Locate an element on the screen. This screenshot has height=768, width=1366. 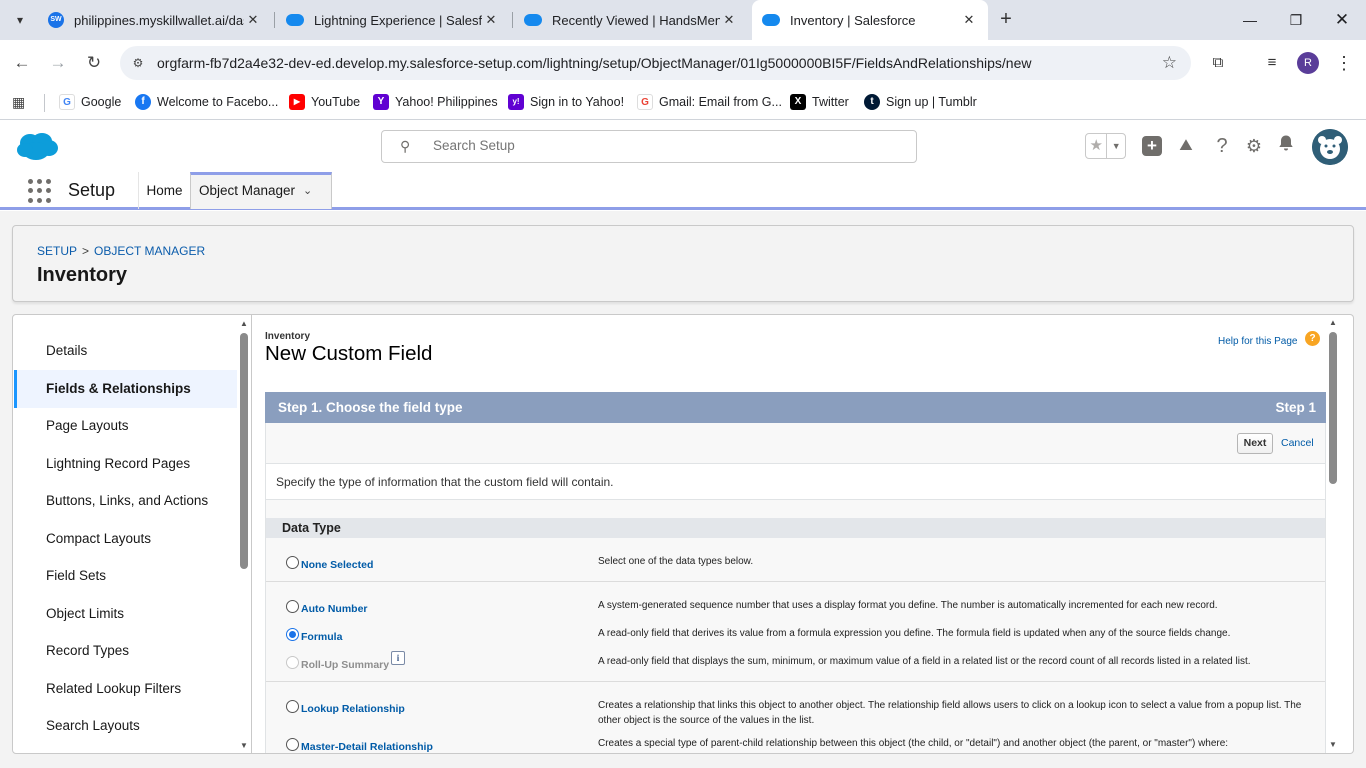
nav-tab-home: Home is located at coordinates (164, 190).